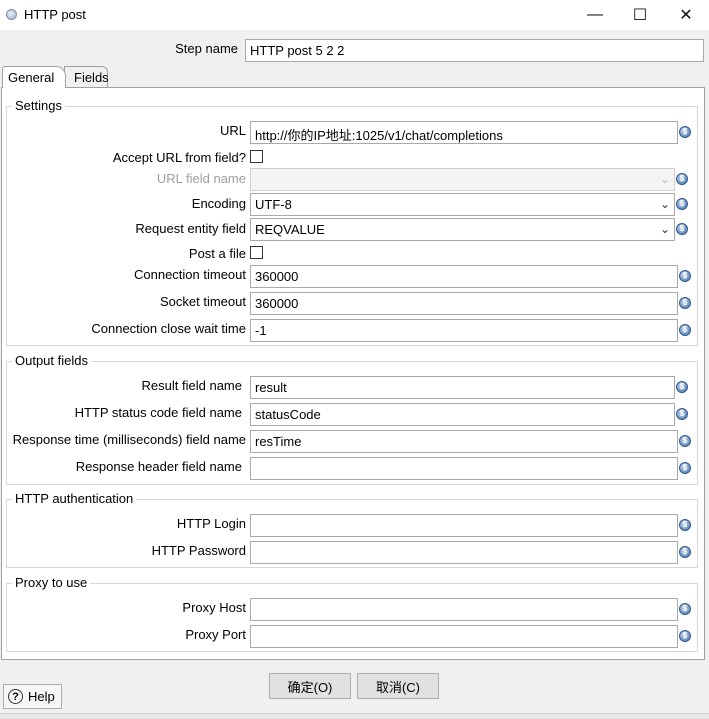 The width and height of the screenshot is (709, 719). I want to click on cancel-button: 取消(C), so click(398, 686).